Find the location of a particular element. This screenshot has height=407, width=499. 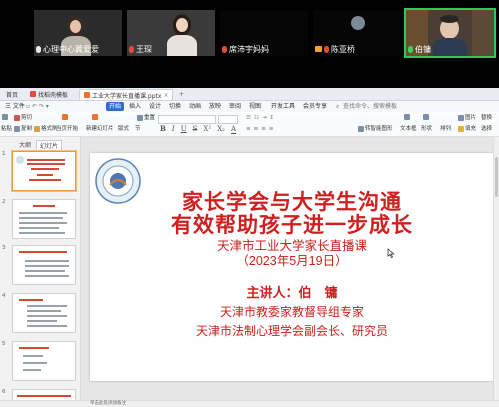

microphone-speaking-icon is located at coordinates (410, 49).